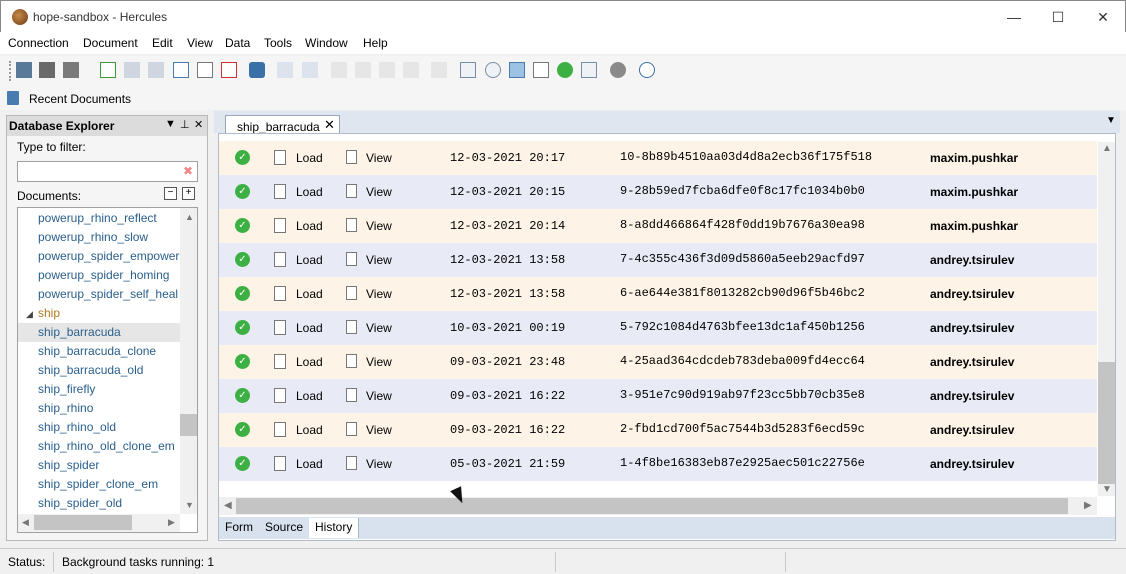  Describe the element at coordinates (108, 294) in the screenshot. I see `tree-item: powerup_spider_self_heal` at that location.